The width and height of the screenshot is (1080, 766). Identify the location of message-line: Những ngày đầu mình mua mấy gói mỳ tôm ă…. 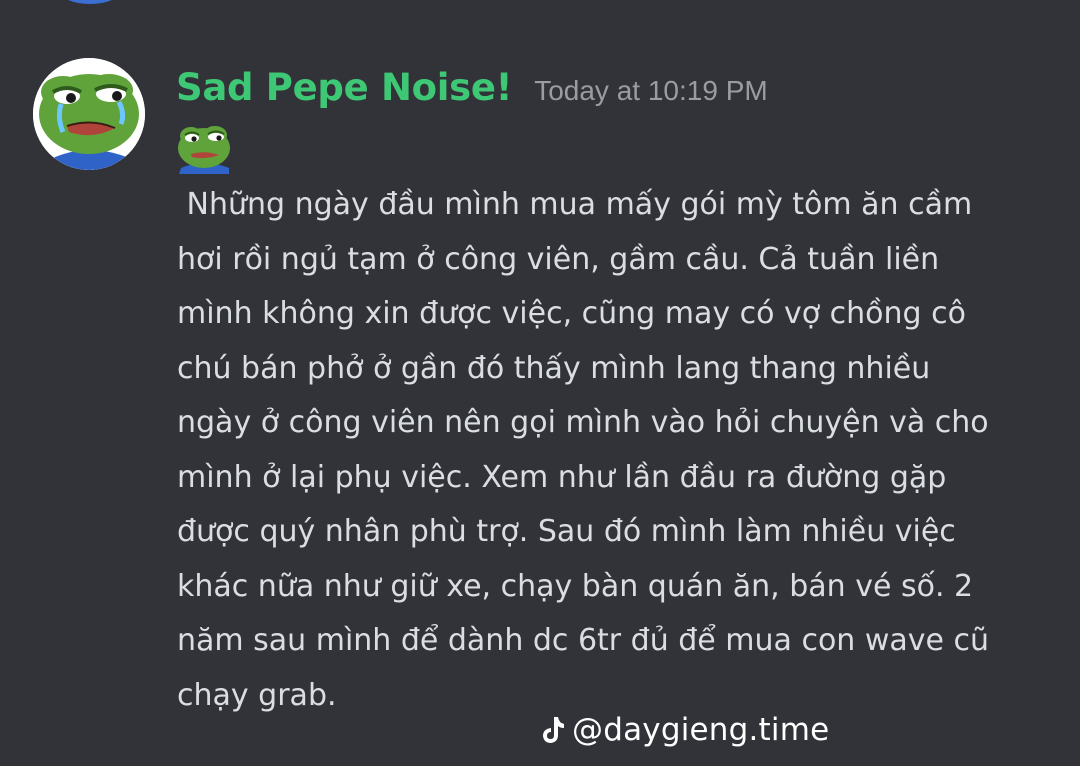
(575, 204).